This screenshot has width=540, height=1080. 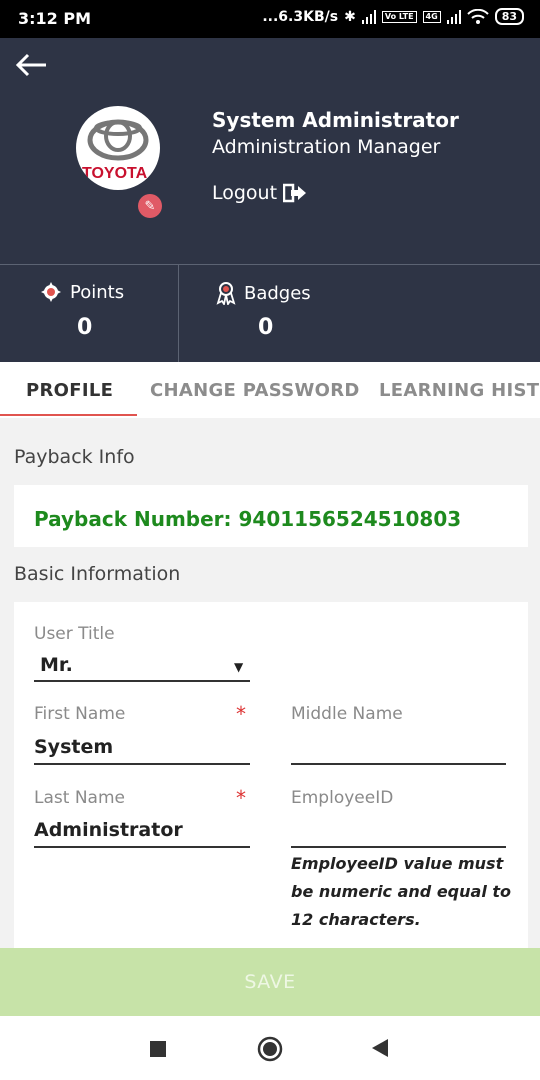 I want to click on user-role: Administration Manager, so click(x=326, y=147).